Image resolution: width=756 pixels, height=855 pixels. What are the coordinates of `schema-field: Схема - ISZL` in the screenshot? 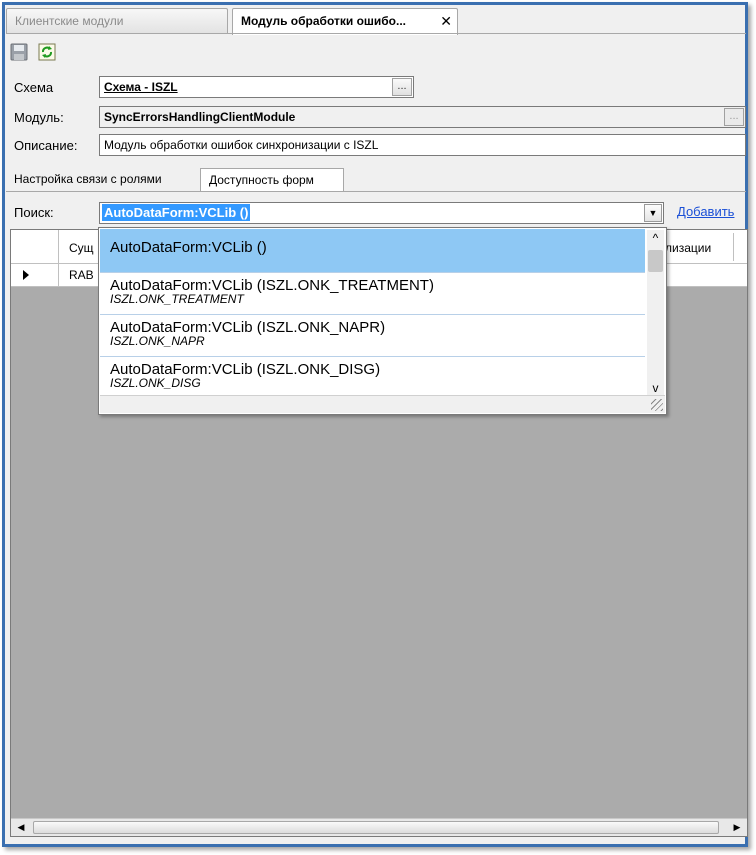 It's located at (256, 87).